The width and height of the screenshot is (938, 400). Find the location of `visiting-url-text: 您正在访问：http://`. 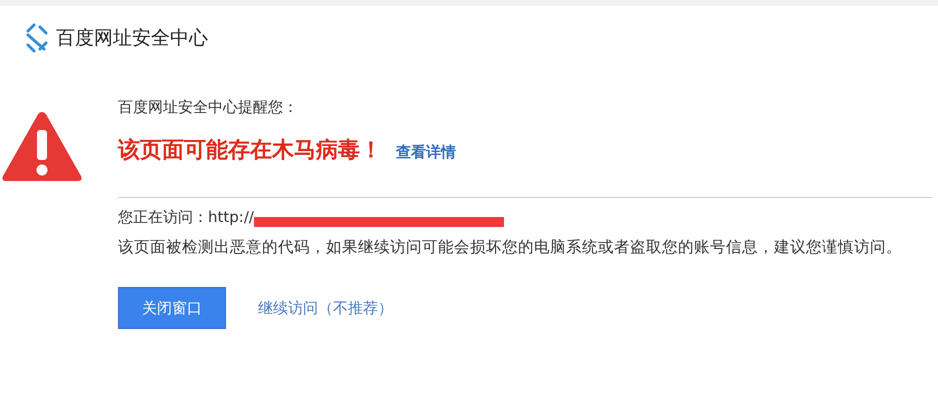

visiting-url-text: 您正在访问：http:// is located at coordinates (186, 217).